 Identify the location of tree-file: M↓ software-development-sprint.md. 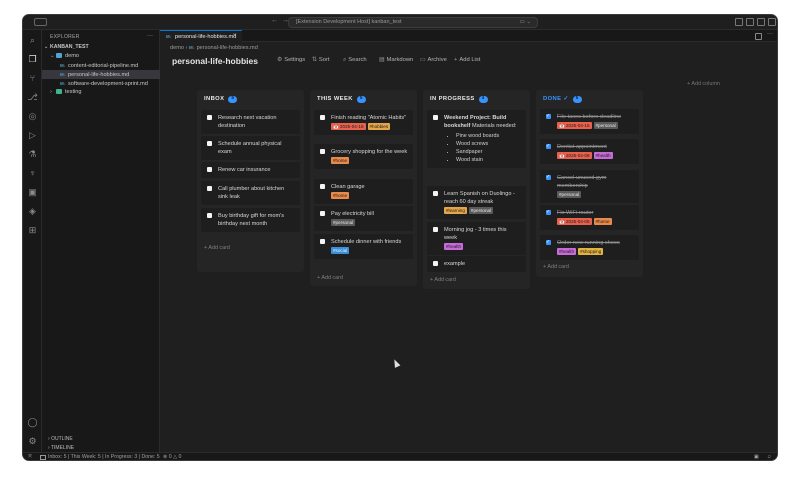
(101, 83).